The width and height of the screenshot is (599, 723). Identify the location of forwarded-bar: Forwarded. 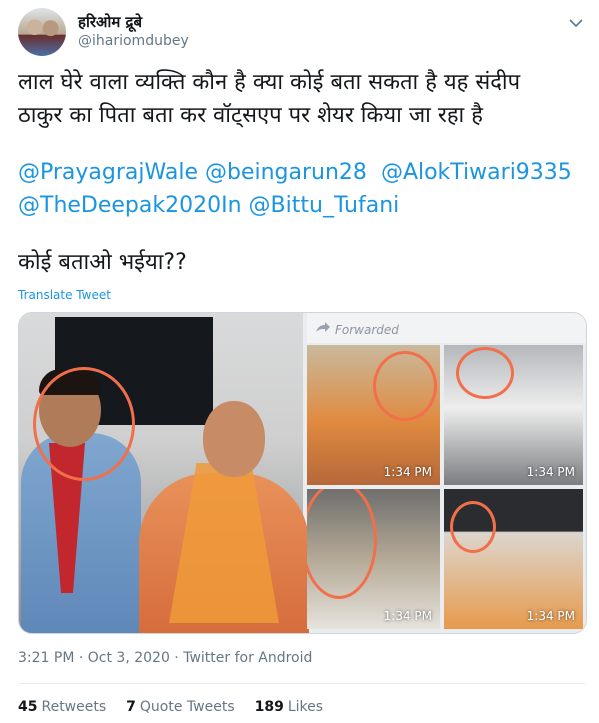
(446, 328).